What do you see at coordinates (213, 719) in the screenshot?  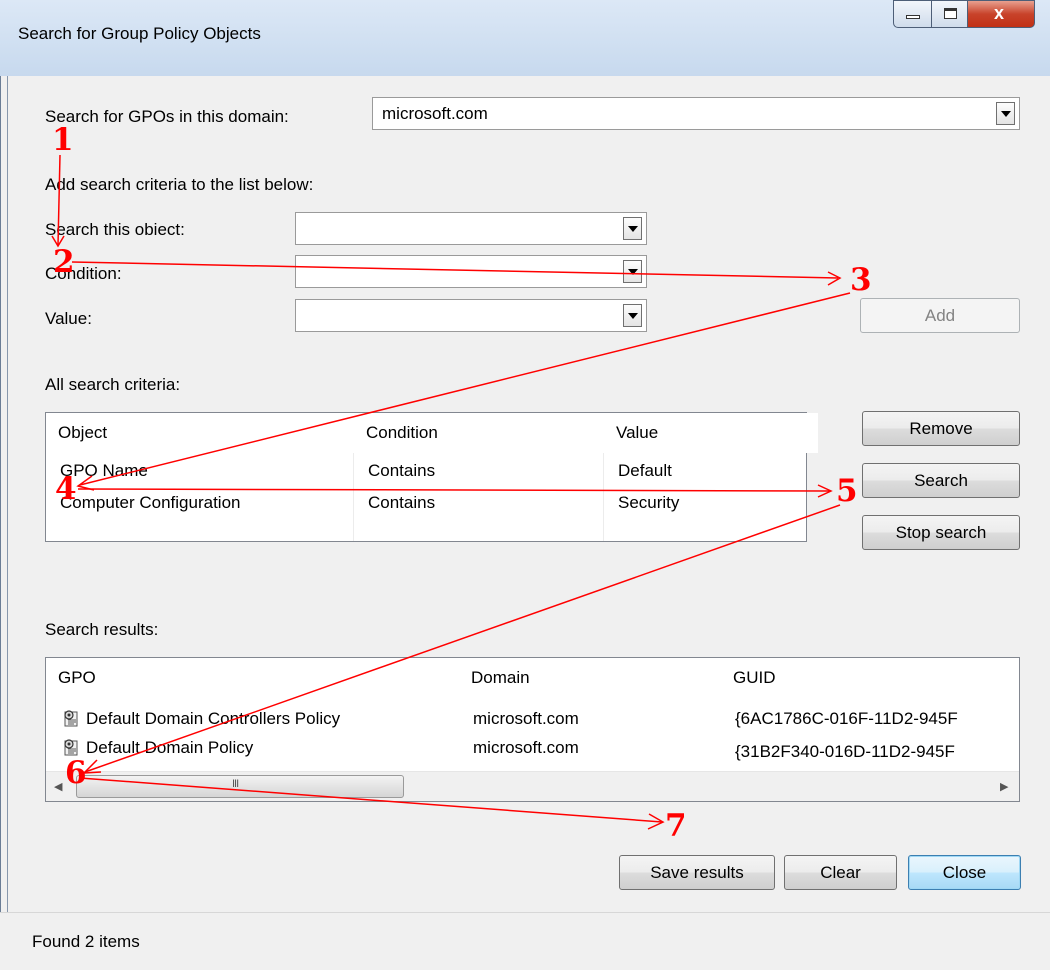 I see `result-row-1-gpo: Default Domain Controllers Policy` at bounding box center [213, 719].